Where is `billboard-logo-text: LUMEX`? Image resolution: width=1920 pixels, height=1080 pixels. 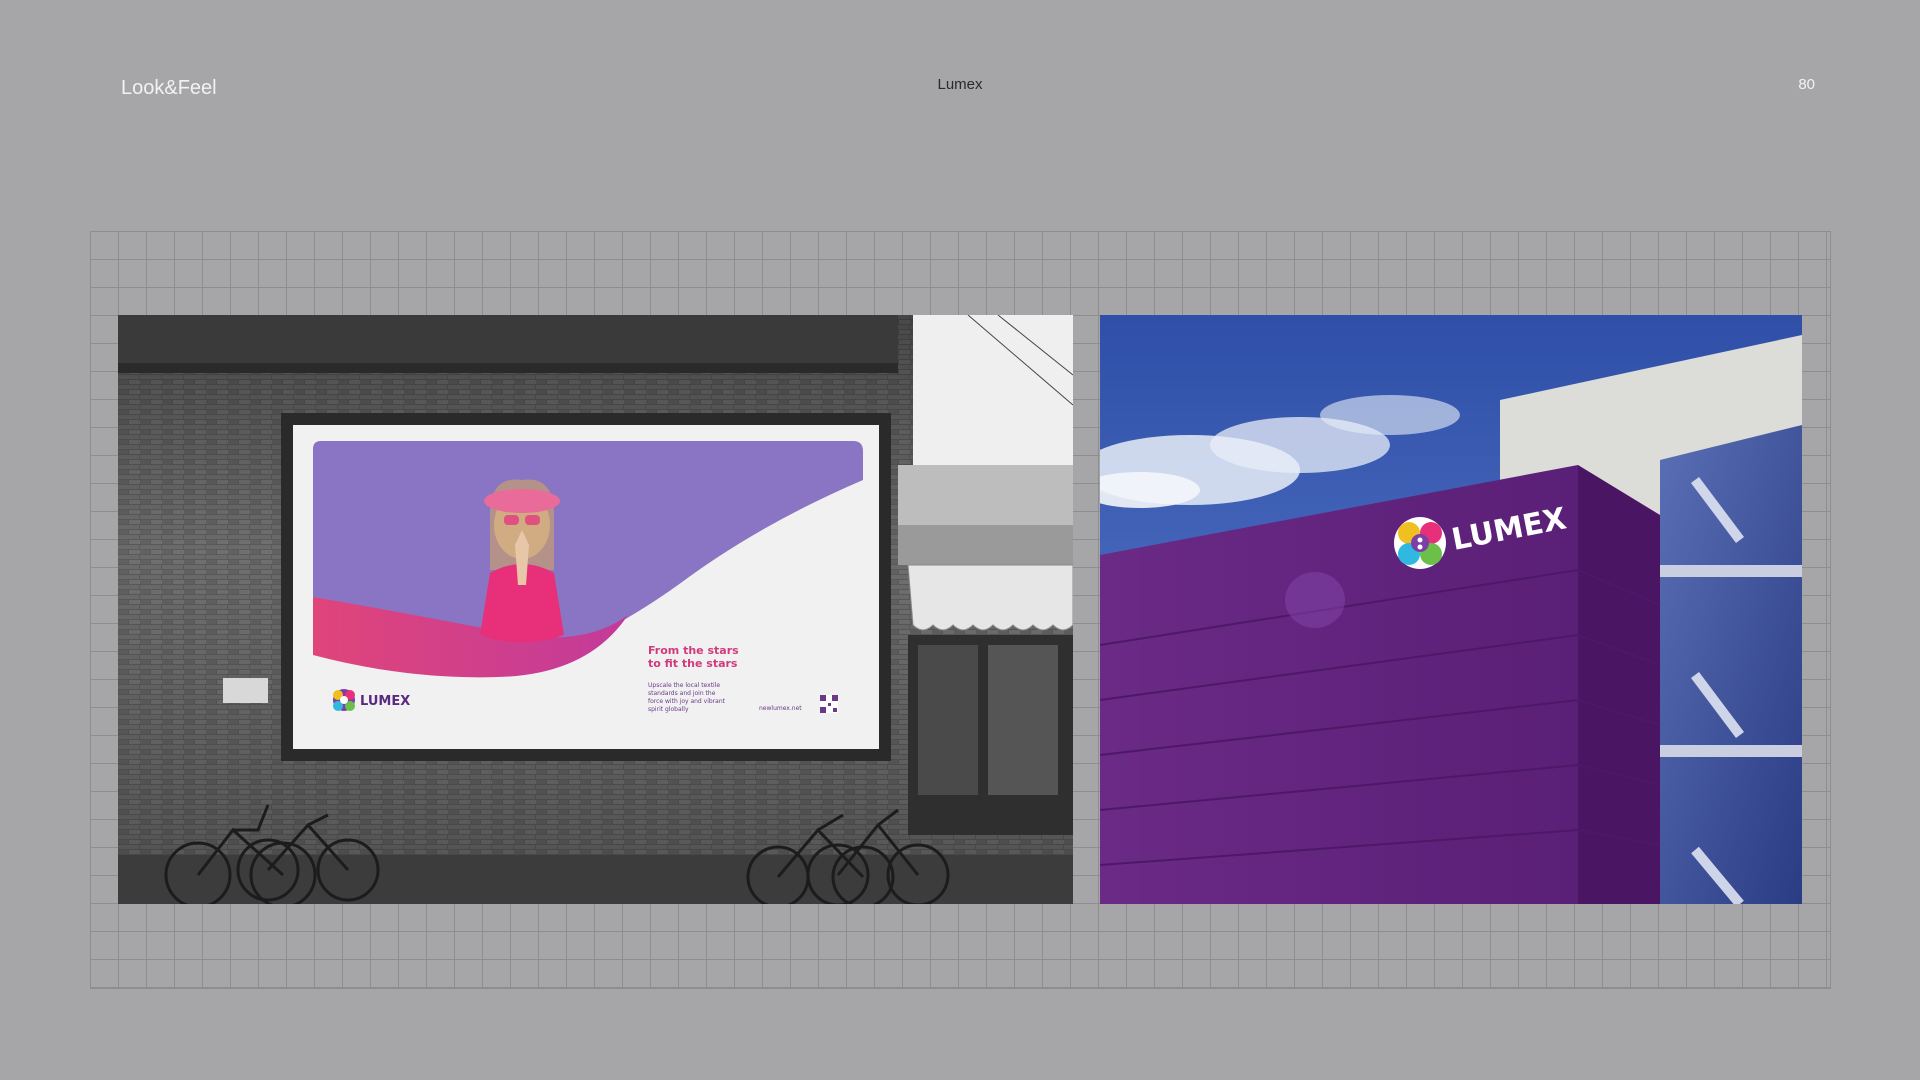
billboard-logo-text: LUMEX is located at coordinates (385, 701).